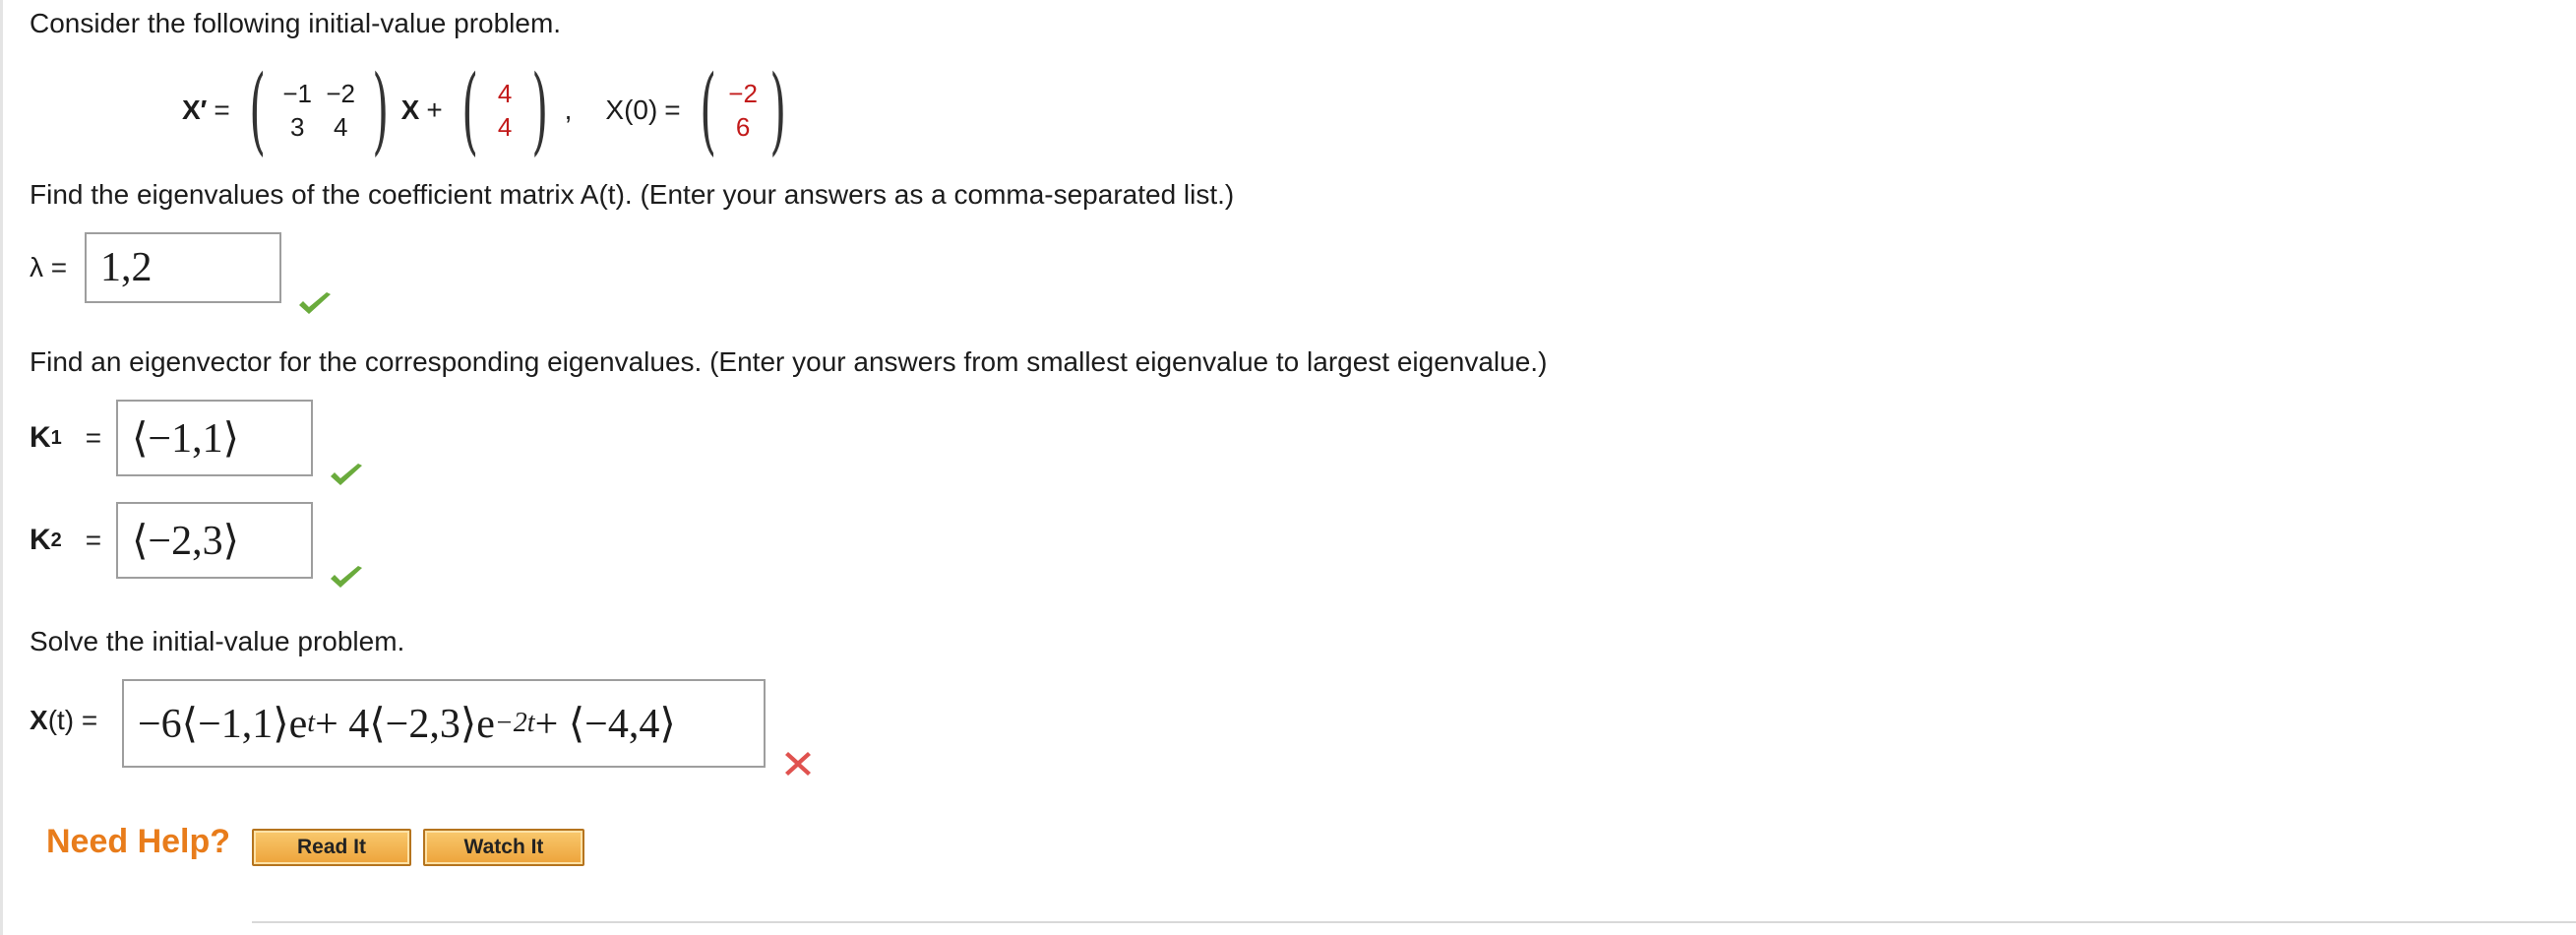  Describe the element at coordinates (223, 724) in the screenshot. I see `solution-term-1: −6⟨−1,1⟩e` at that location.